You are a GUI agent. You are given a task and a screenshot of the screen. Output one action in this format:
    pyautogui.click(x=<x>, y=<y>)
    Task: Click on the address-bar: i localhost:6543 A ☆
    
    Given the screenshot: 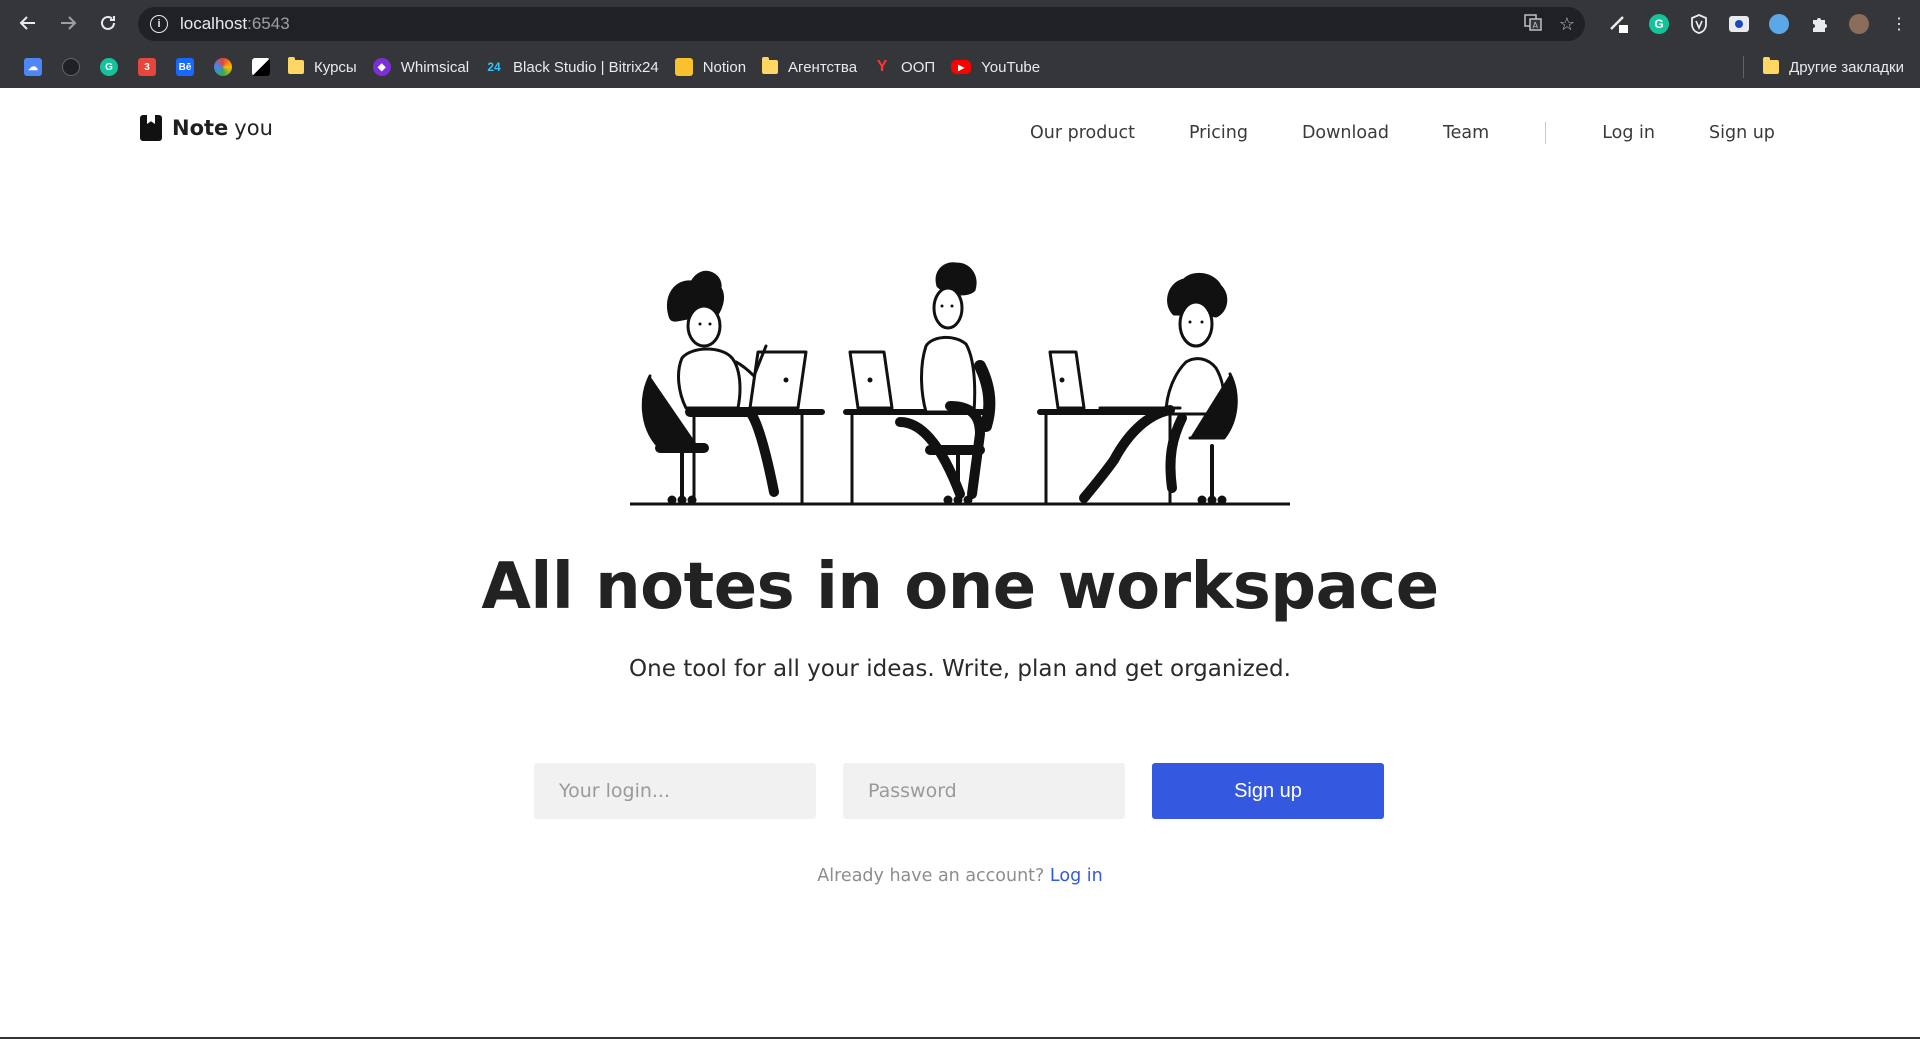 What is the action you would take?
    pyautogui.click(x=861, y=24)
    